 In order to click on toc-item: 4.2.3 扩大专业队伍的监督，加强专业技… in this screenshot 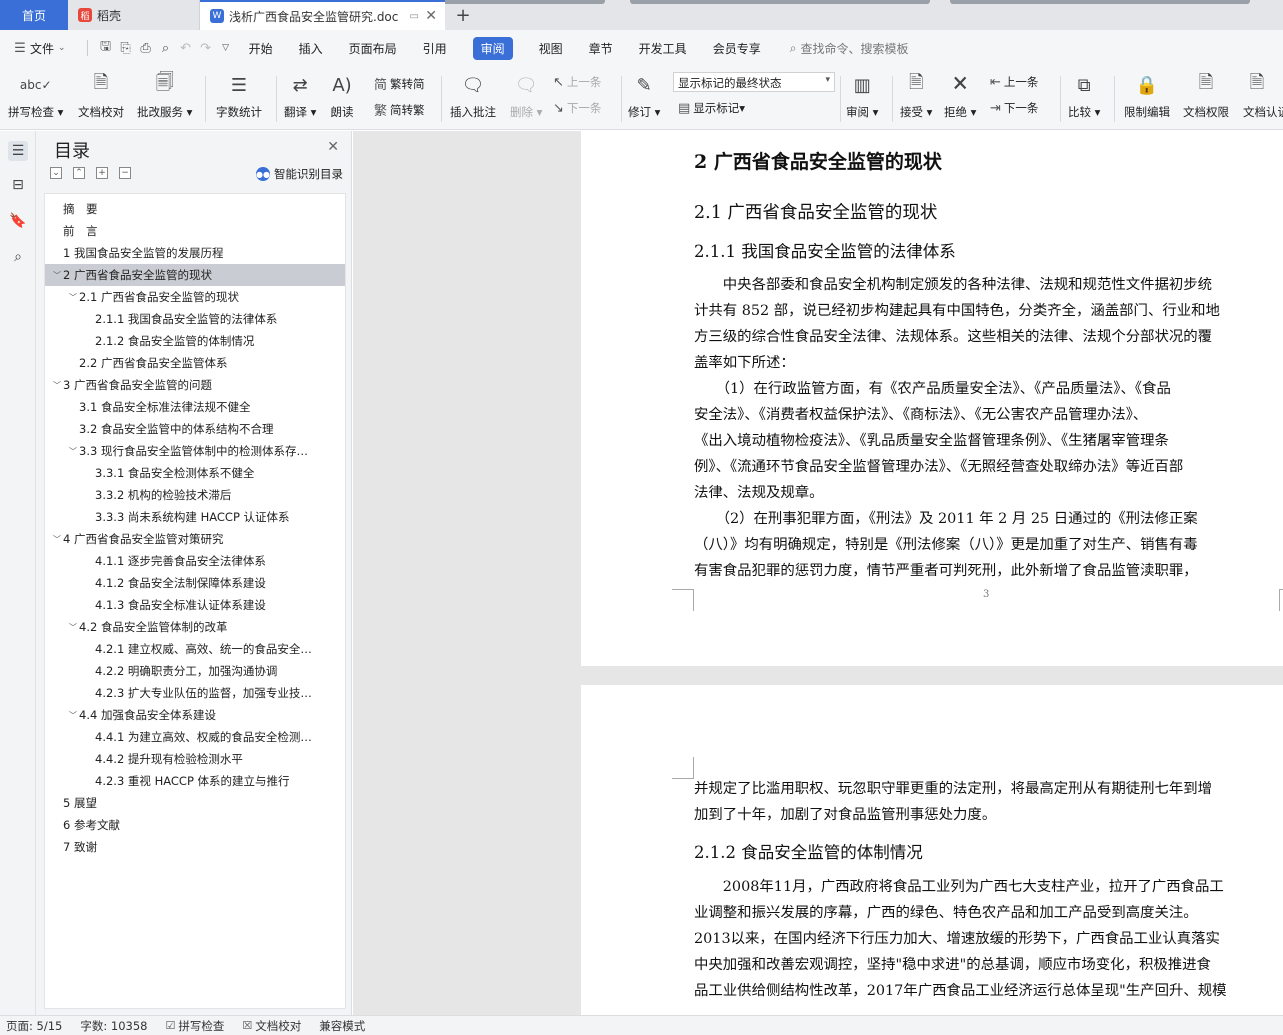, I will do `click(195, 693)`.